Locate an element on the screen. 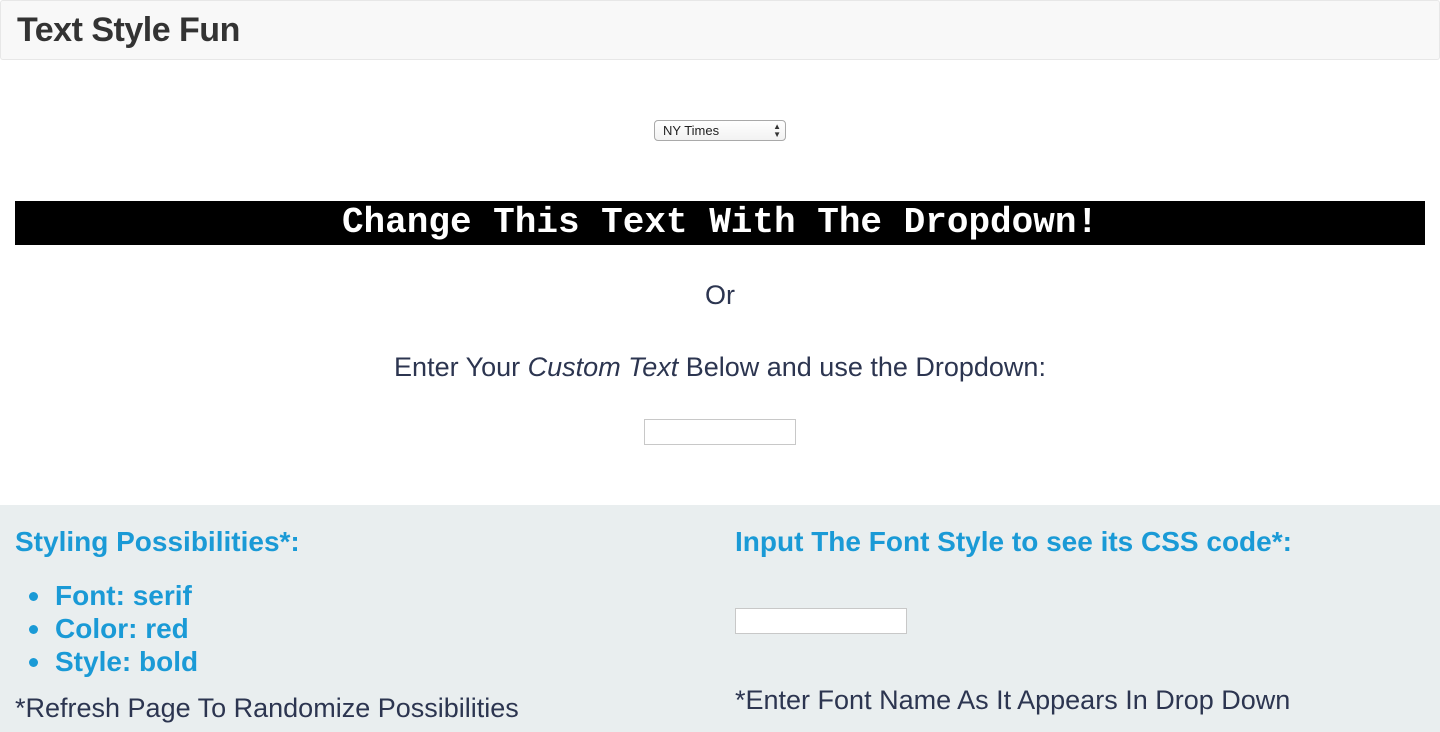 The height and width of the screenshot is (732, 1440). instructions-suffix: Below and use the Dropdown: is located at coordinates (862, 367).